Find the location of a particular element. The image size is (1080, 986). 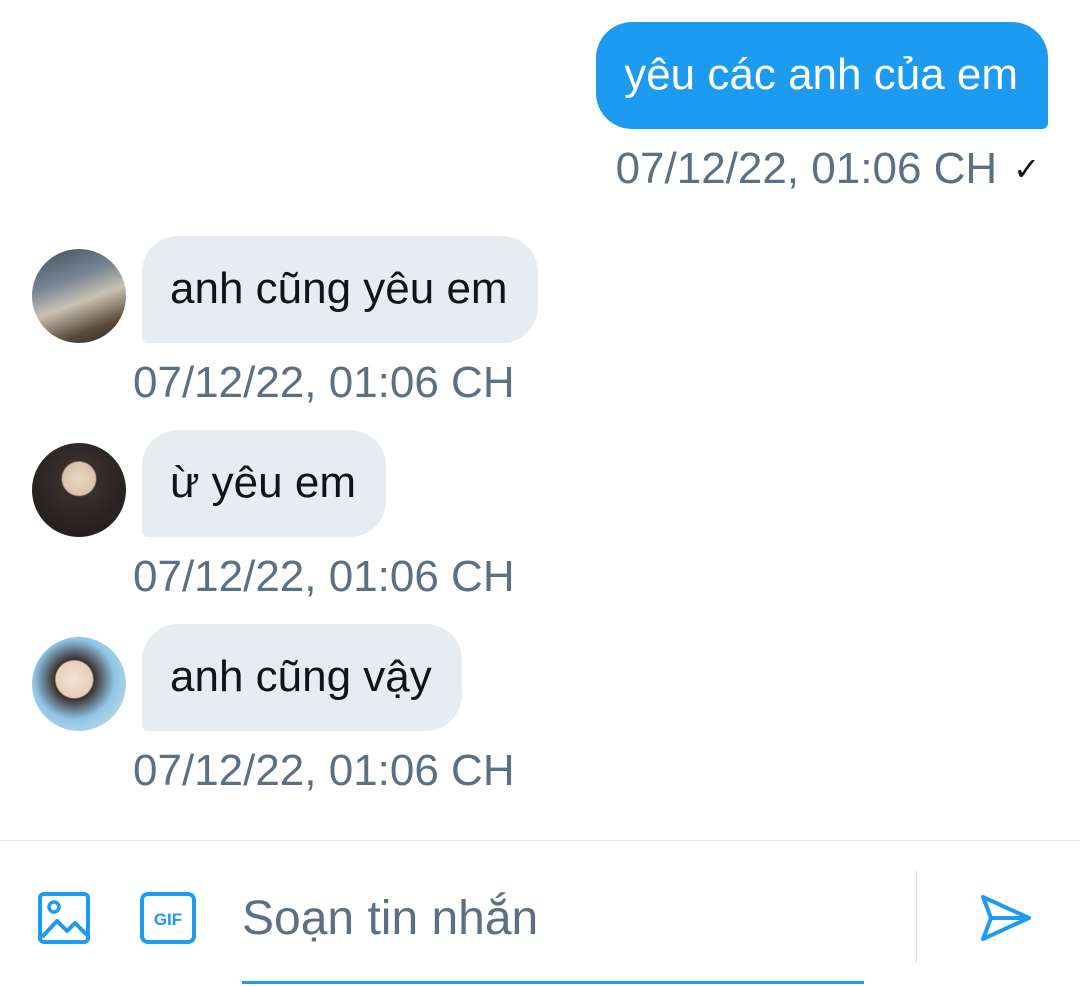

received-message: ừ yêu em 07/12/22, 01:06 CH is located at coordinates (273, 516).